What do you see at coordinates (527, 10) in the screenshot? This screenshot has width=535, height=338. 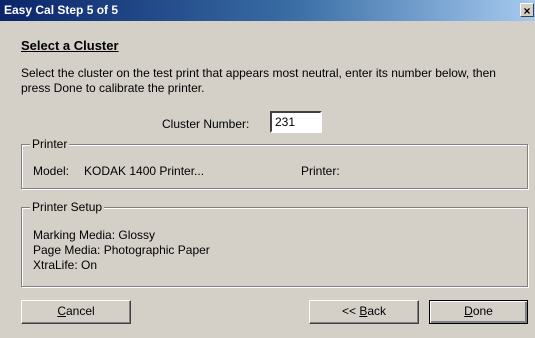 I see `close-icon: ×` at bounding box center [527, 10].